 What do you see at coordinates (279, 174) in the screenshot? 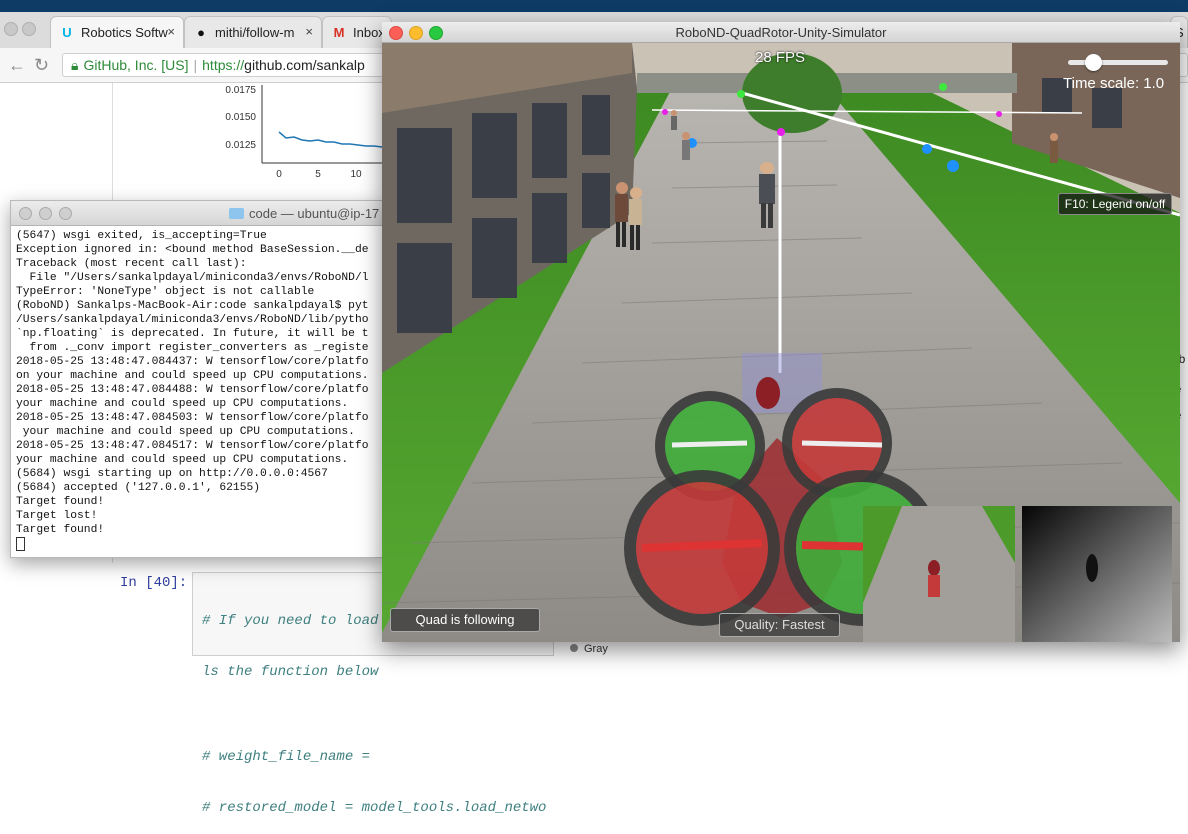
I see `x-tick-label: 0` at bounding box center [279, 174].